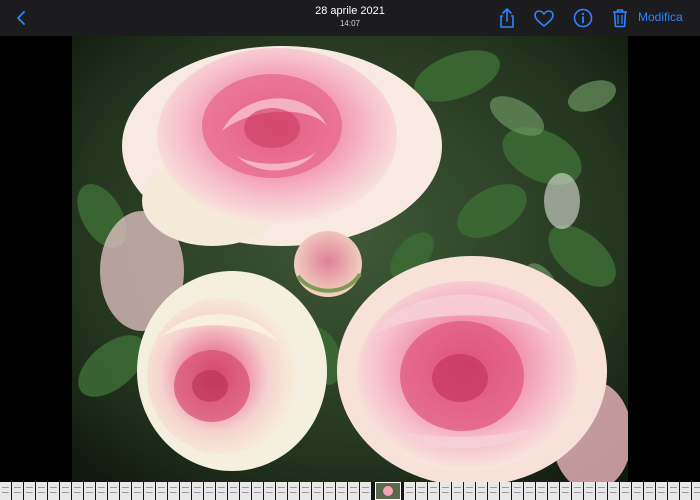  I want to click on photo-title: 28 aprile 2021 14:07, so click(350, 16).